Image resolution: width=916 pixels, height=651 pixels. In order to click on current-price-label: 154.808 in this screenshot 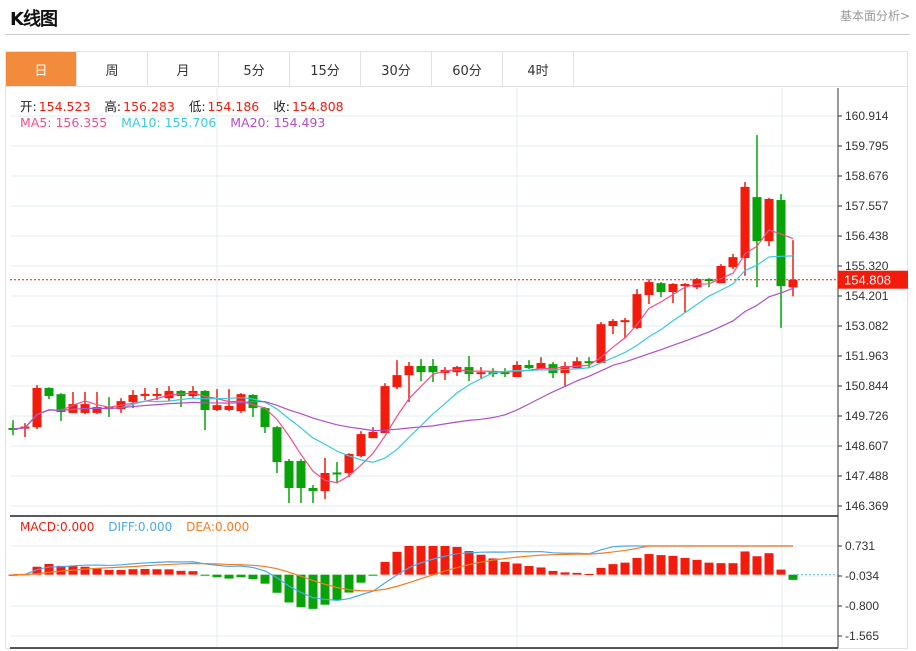, I will do `click(867, 280)`.